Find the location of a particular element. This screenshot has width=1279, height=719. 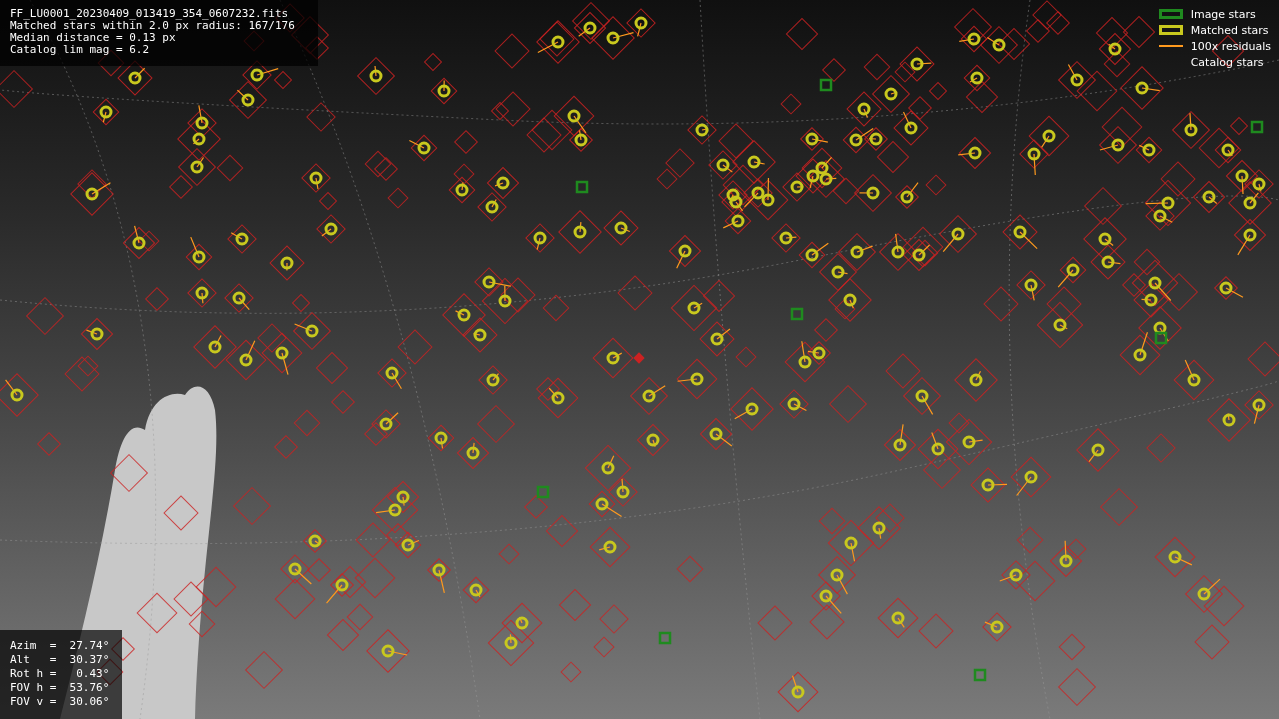

legend-label: Matched stars is located at coordinates (1229, 30).